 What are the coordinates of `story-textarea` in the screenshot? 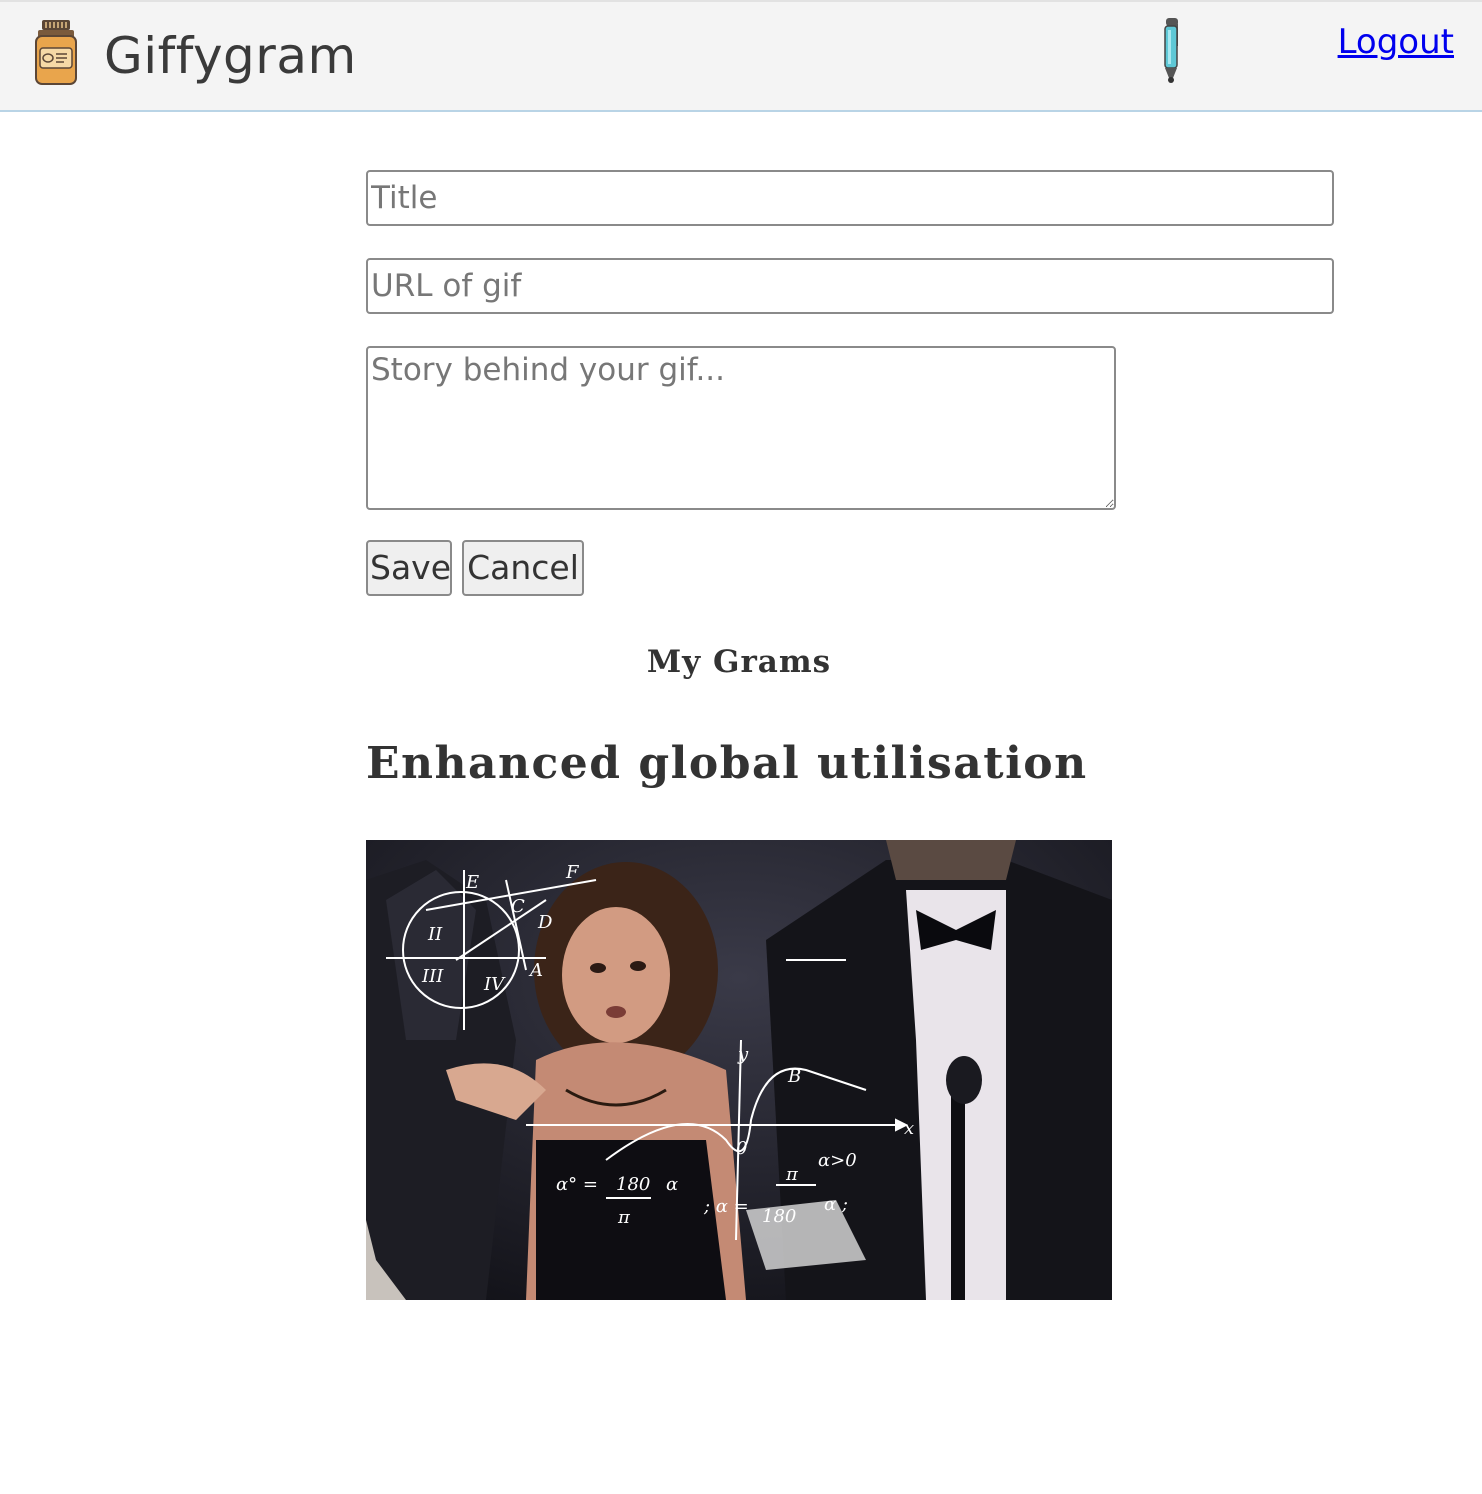 It's located at (741, 428).